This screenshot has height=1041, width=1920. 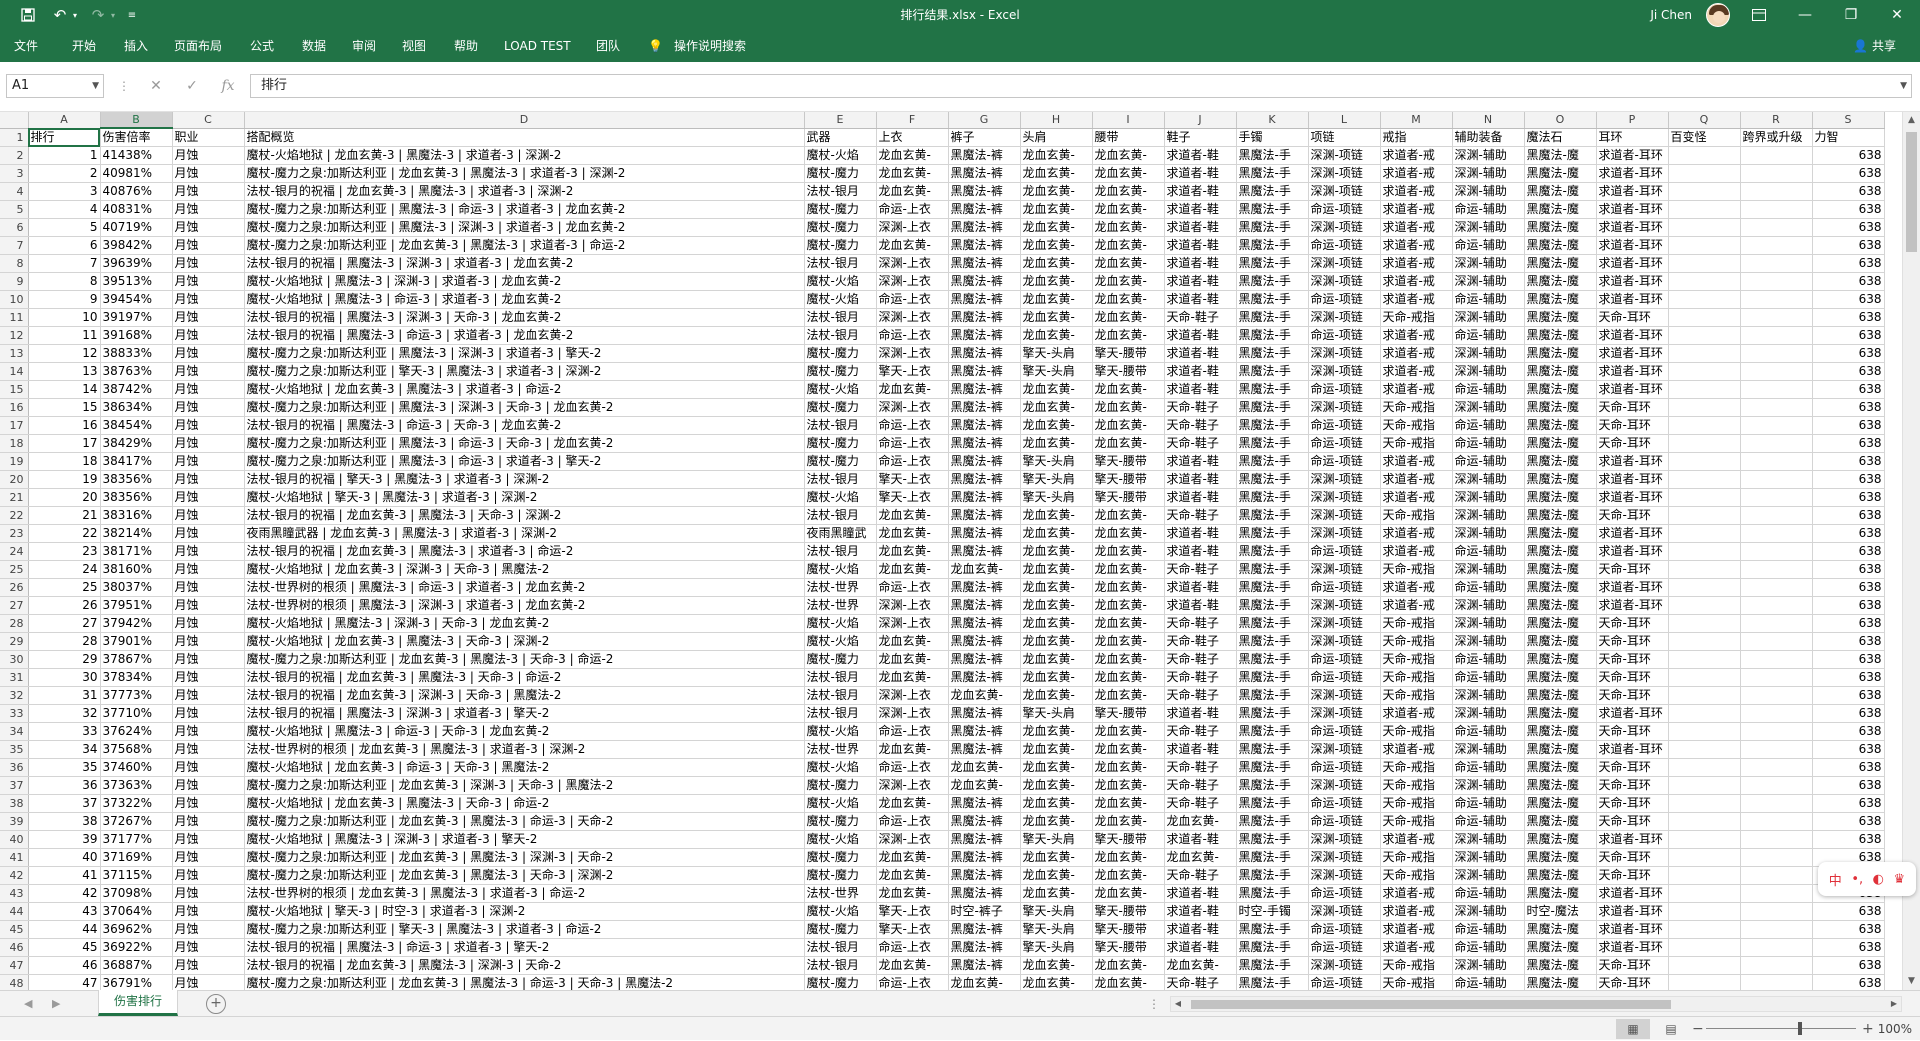 I want to click on cell: 擎天-上衣, so click(x=912, y=911).